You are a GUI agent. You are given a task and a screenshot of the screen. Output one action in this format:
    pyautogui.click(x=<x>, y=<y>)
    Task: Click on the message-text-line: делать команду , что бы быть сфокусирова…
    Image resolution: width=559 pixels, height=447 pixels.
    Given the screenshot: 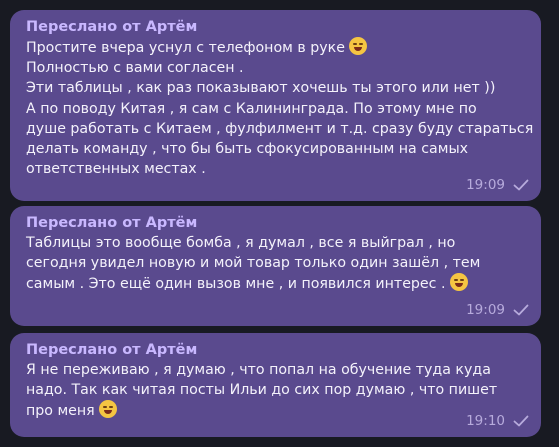 What is the action you would take?
    pyautogui.click(x=247, y=149)
    